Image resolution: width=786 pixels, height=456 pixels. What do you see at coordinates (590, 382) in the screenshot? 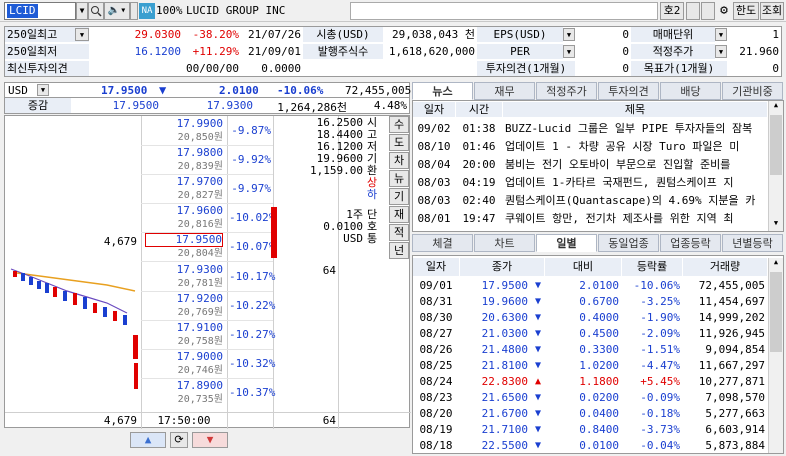
I see `daily-row: 08/24 22.8300 ▲ 1.1800 +5.45% 10,277,871` at bounding box center [590, 382].